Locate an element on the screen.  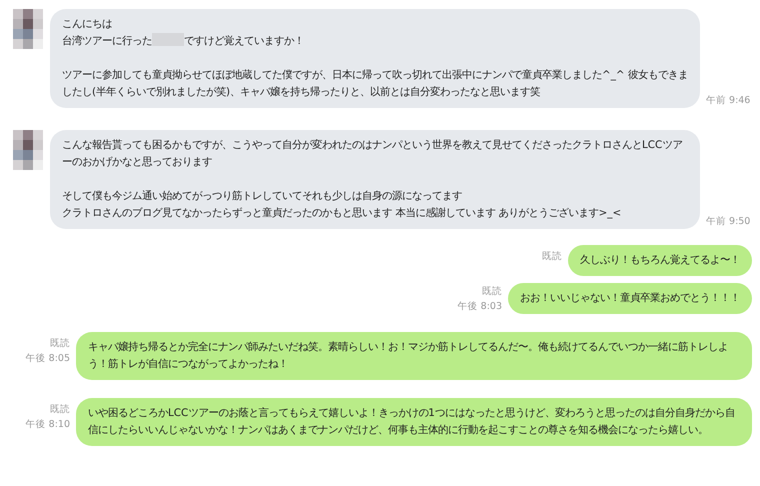
timestamp: 午前 9:46 is located at coordinates (728, 101).